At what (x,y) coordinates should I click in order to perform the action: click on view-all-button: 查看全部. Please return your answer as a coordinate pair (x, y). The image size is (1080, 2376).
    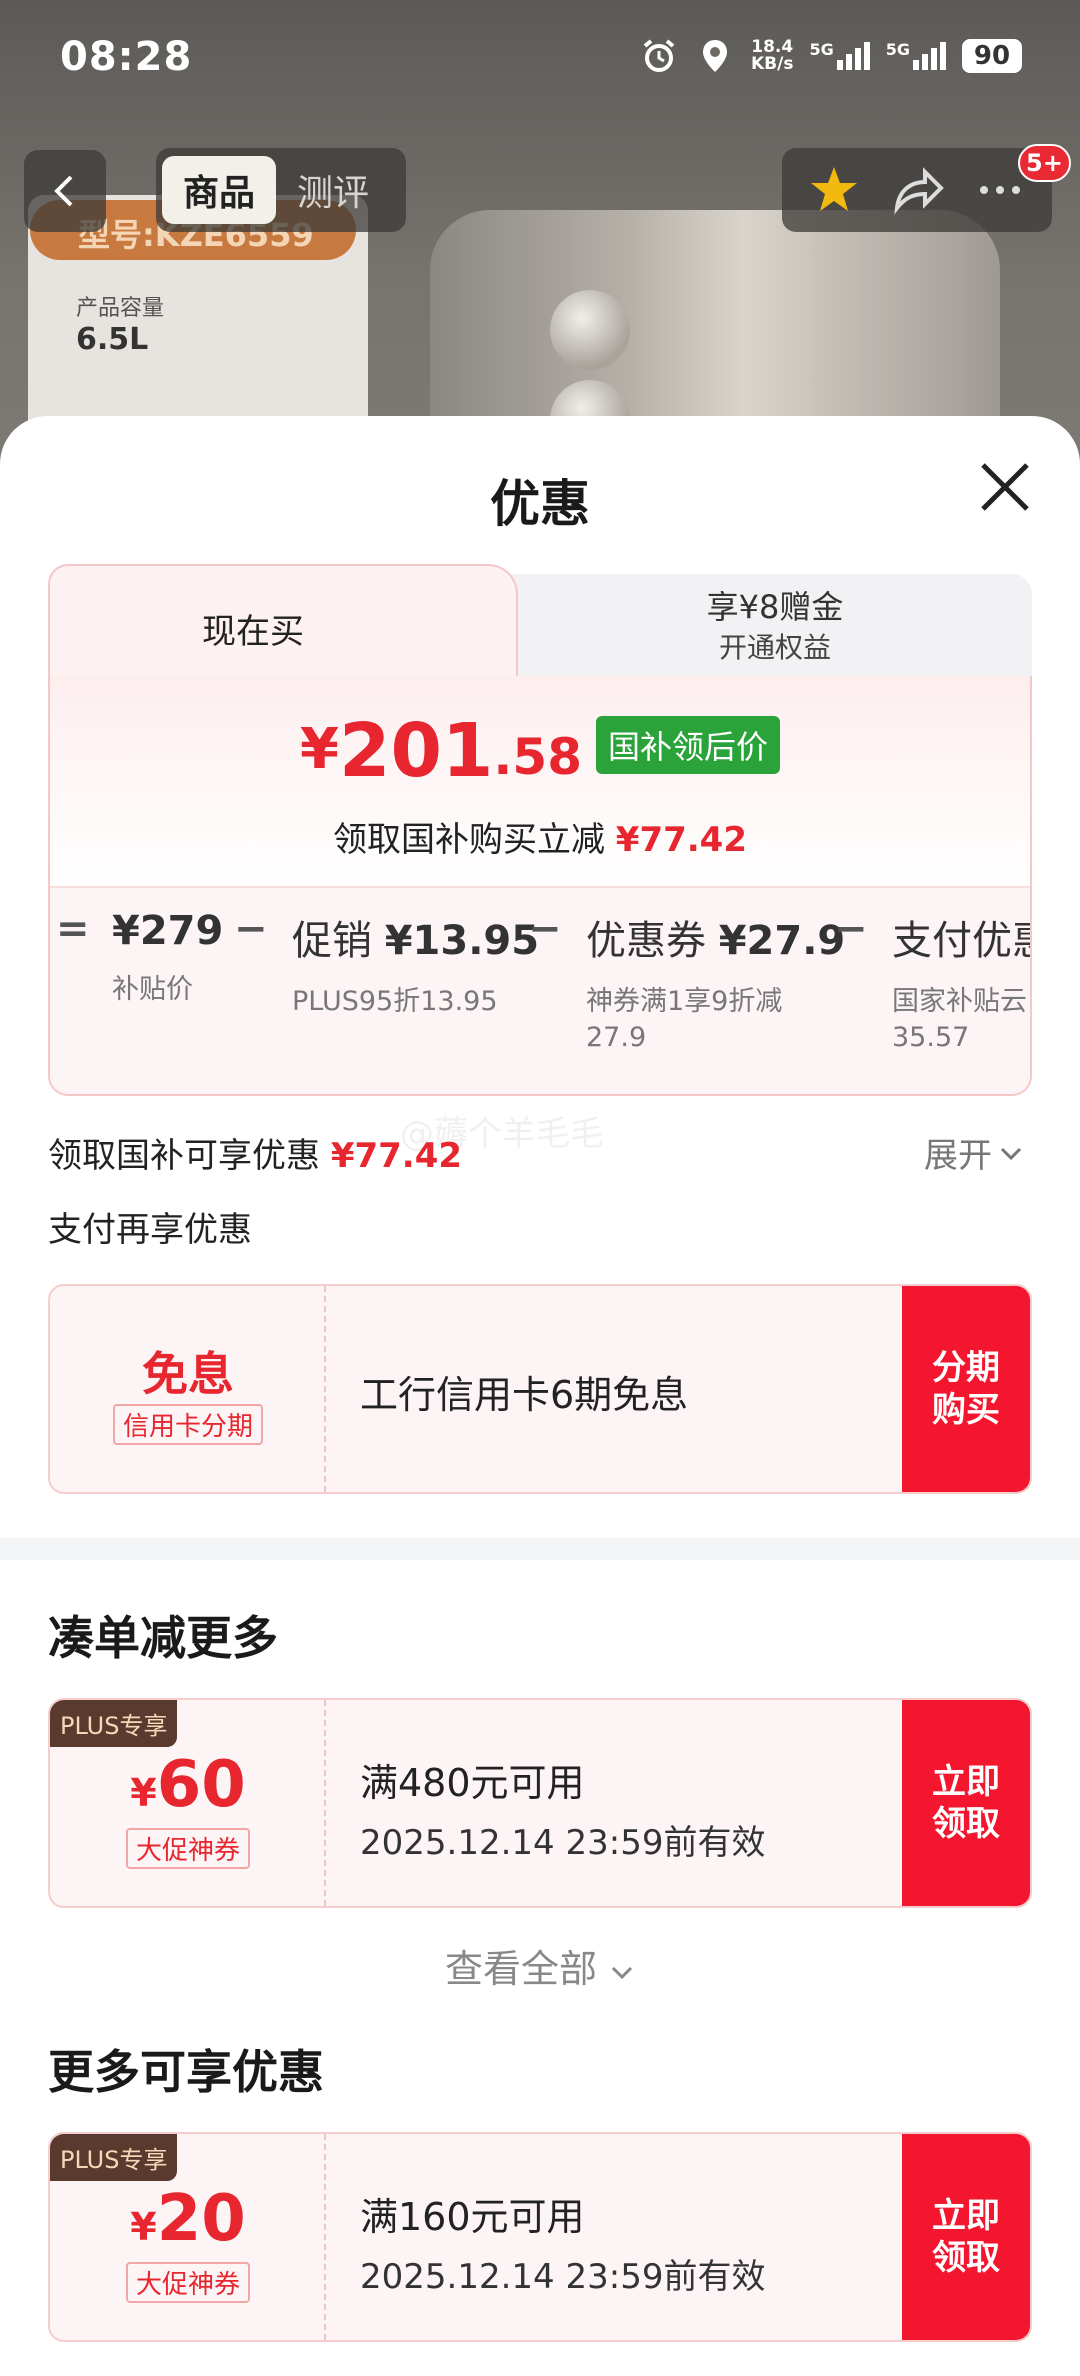
    Looking at the image, I should click on (540, 1965).